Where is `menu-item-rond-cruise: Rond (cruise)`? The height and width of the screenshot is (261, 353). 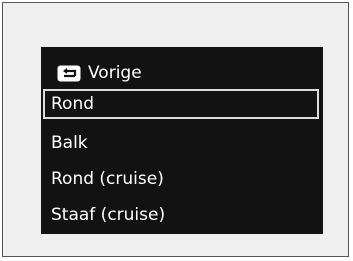
menu-item-rond-cruise: Rond (cruise) is located at coordinates (181, 180).